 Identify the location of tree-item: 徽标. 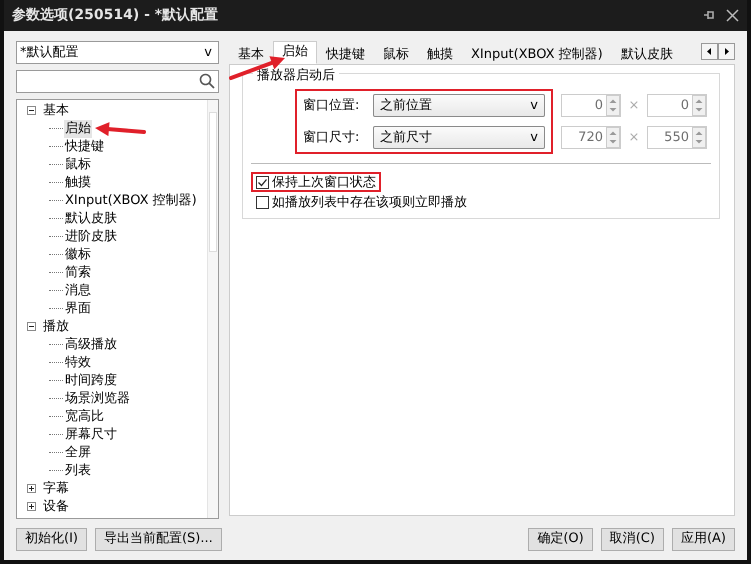
(78, 255).